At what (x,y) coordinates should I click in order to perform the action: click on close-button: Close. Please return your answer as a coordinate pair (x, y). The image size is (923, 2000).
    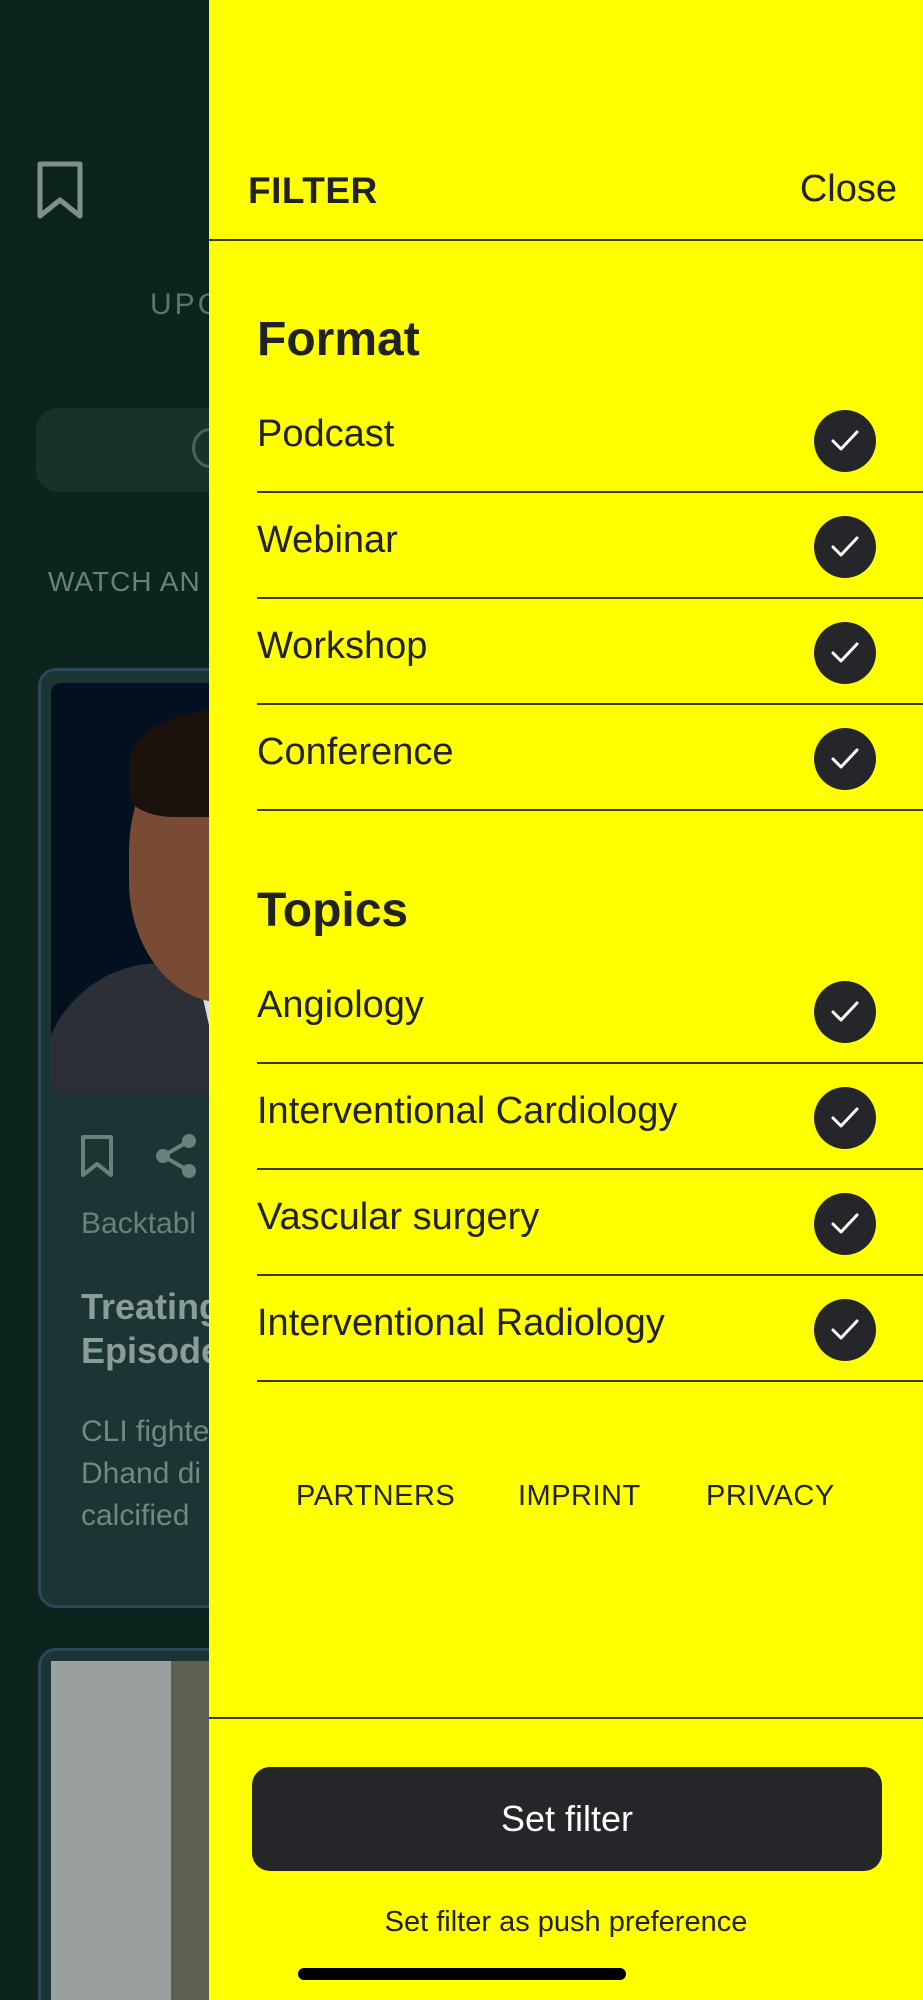
    Looking at the image, I should click on (848, 189).